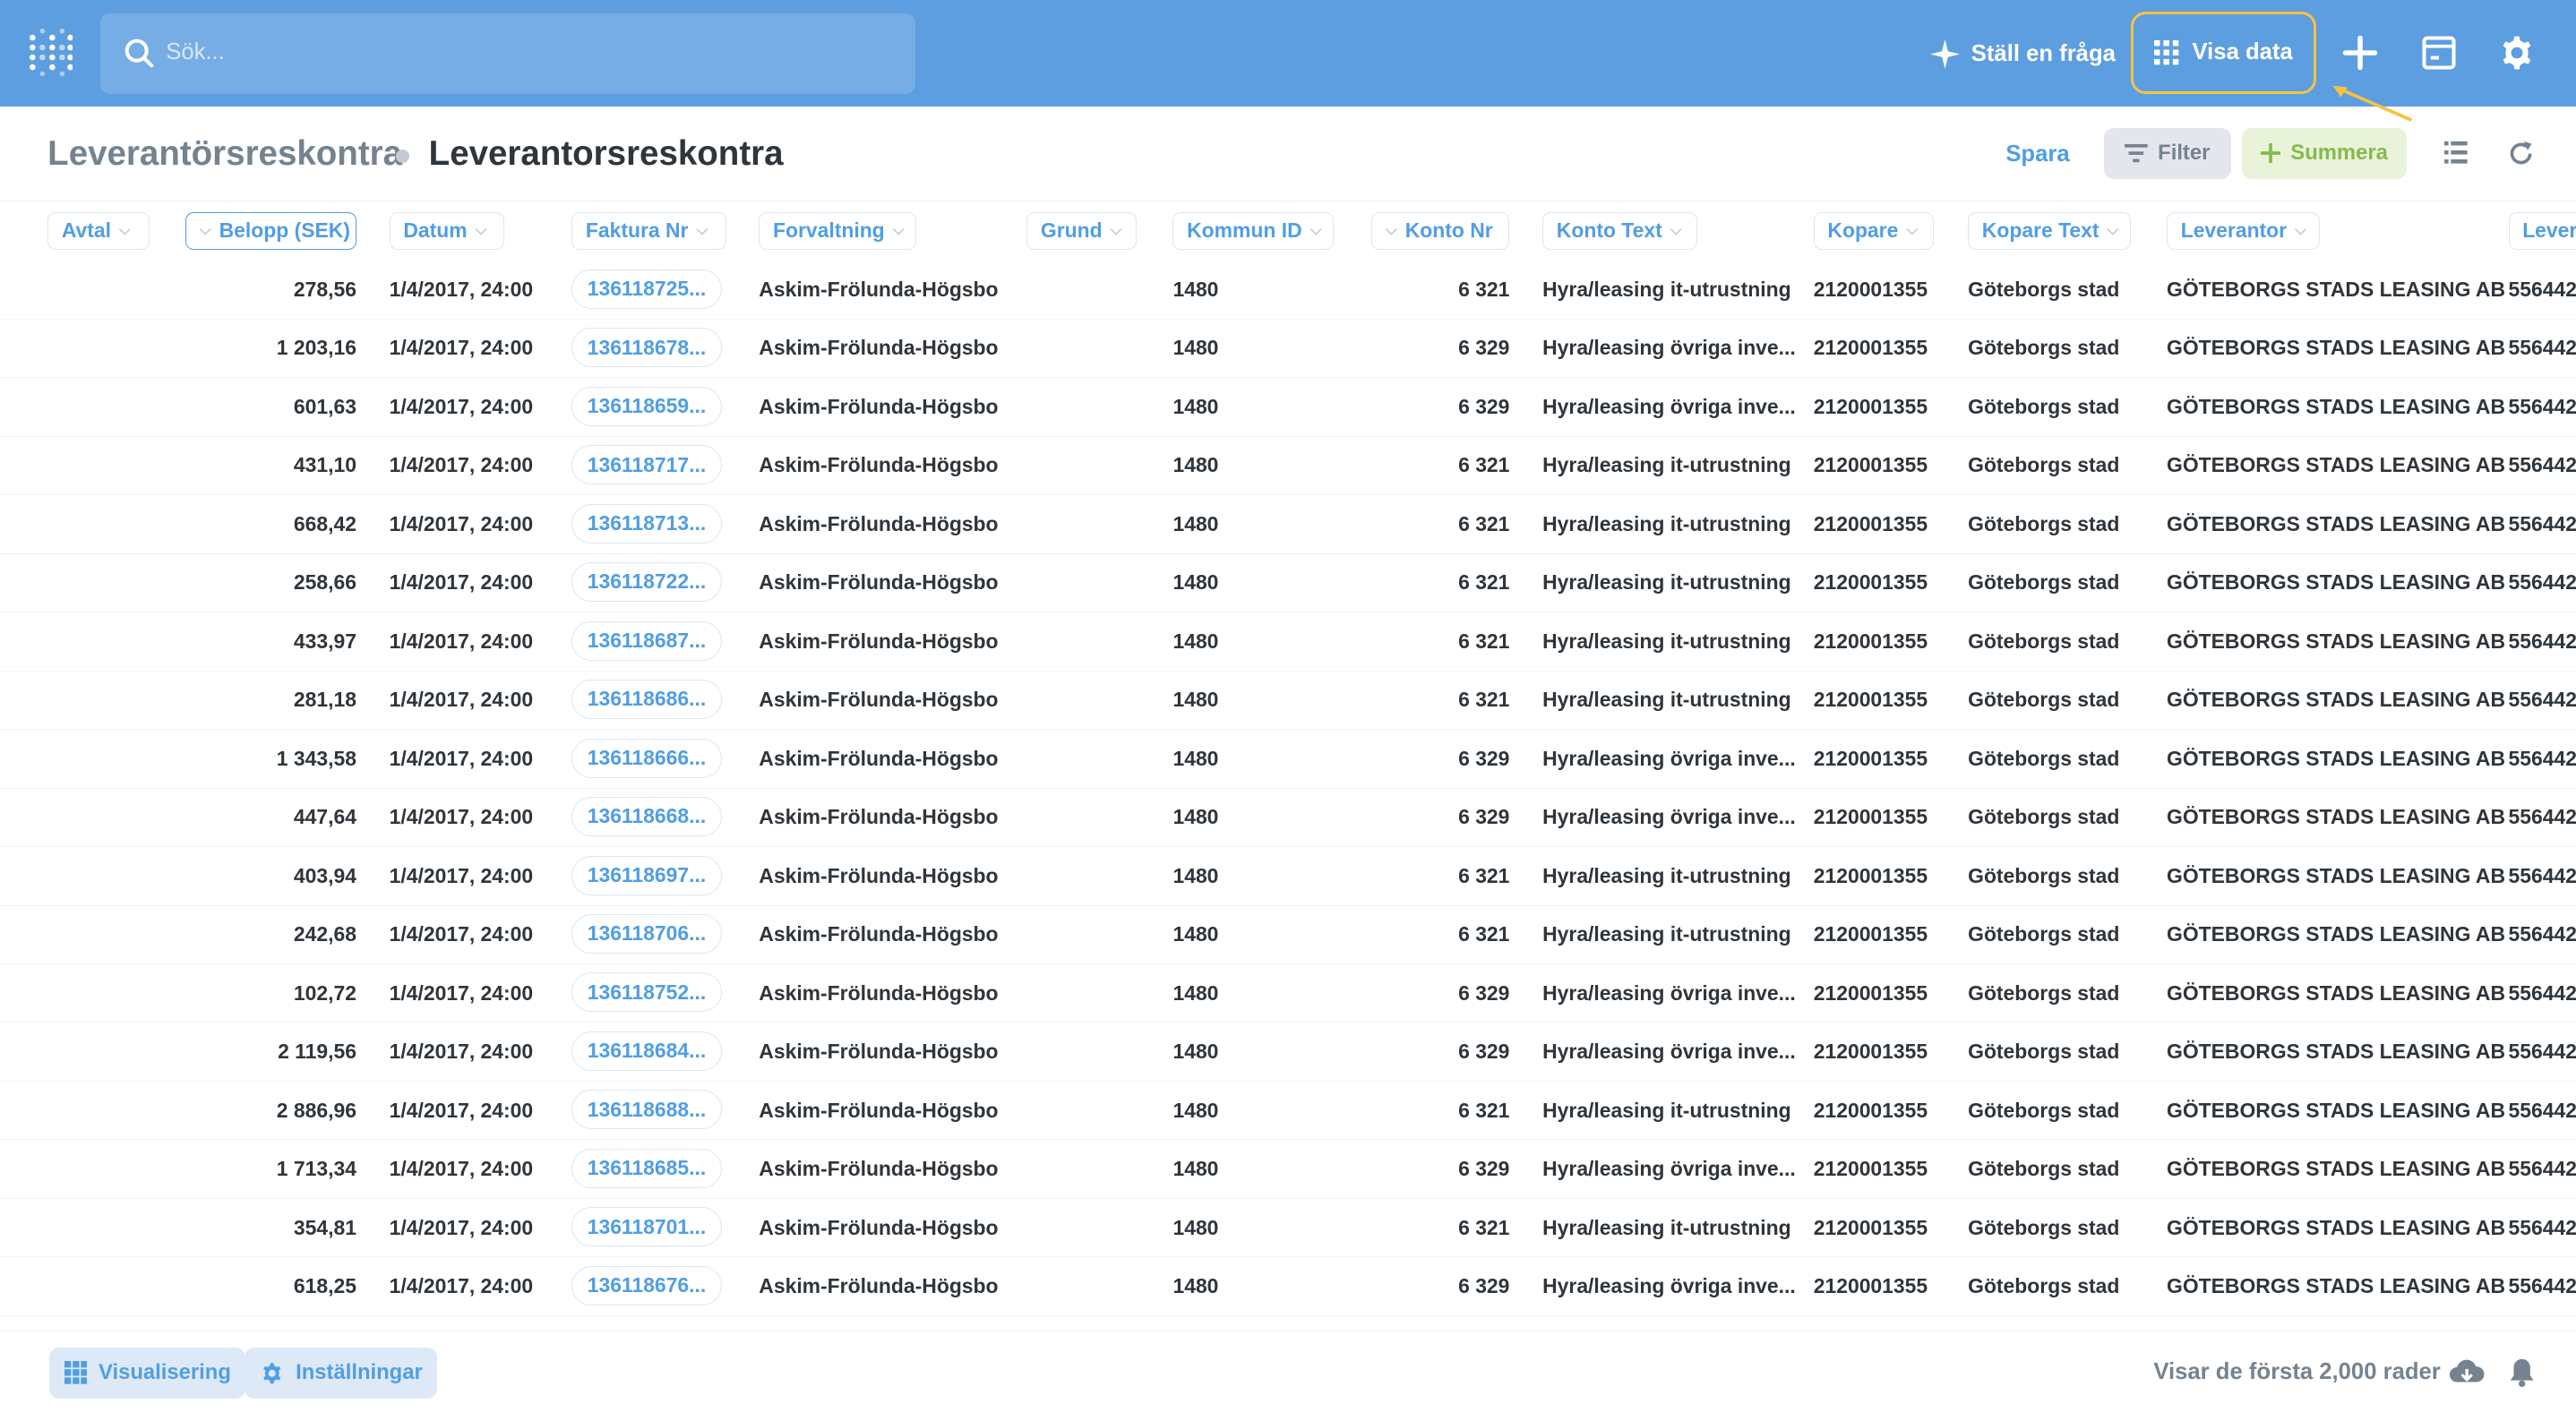  What do you see at coordinates (2542, 231) in the screenshot?
I see `column-header-leverantor-nr: Lever` at bounding box center [2542, 231].